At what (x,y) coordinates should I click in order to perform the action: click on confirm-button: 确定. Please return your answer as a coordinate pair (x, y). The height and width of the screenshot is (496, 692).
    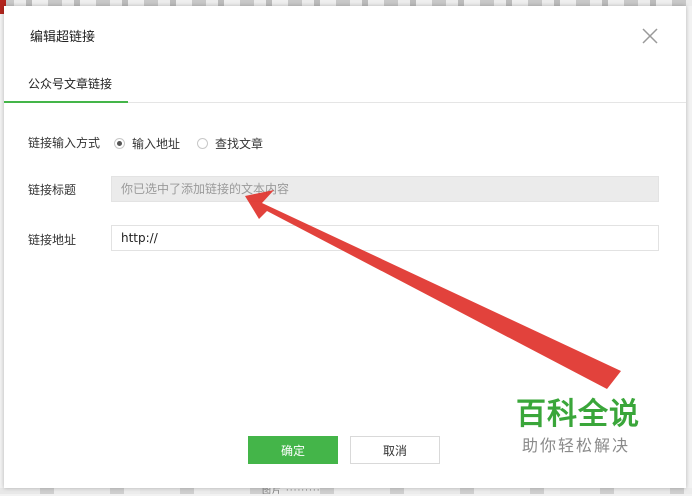
    Looking at the image, I should click on (293, 450).